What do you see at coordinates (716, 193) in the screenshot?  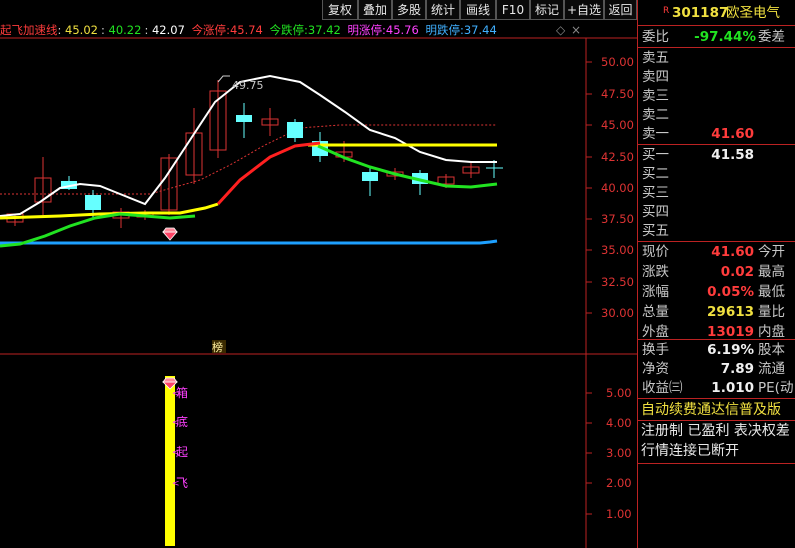 I see `bid-row-3: 买三` at bounding box center [716, 193].